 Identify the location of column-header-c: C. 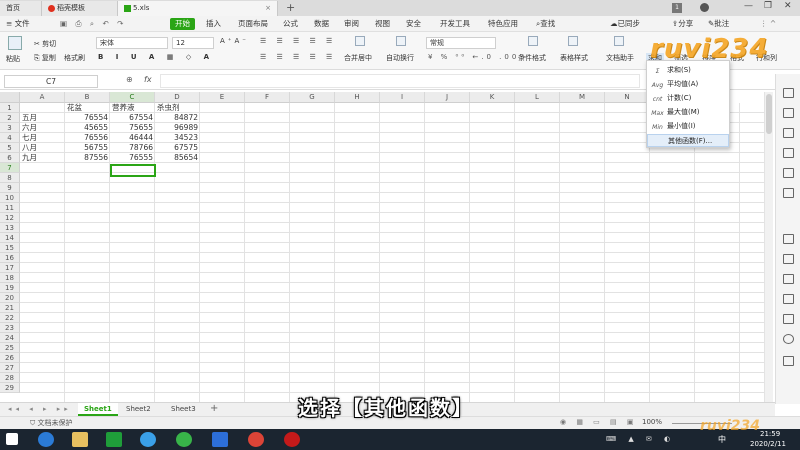
(132, 97).